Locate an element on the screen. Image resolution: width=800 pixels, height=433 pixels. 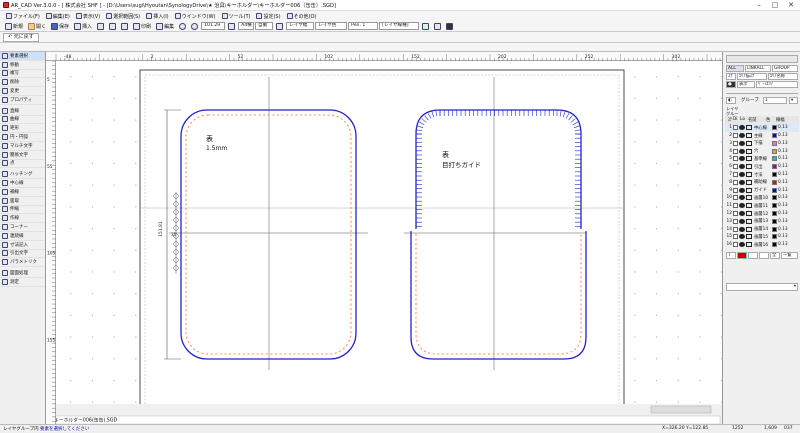
paper-select: A4横 is located at coordinates (246, 26).